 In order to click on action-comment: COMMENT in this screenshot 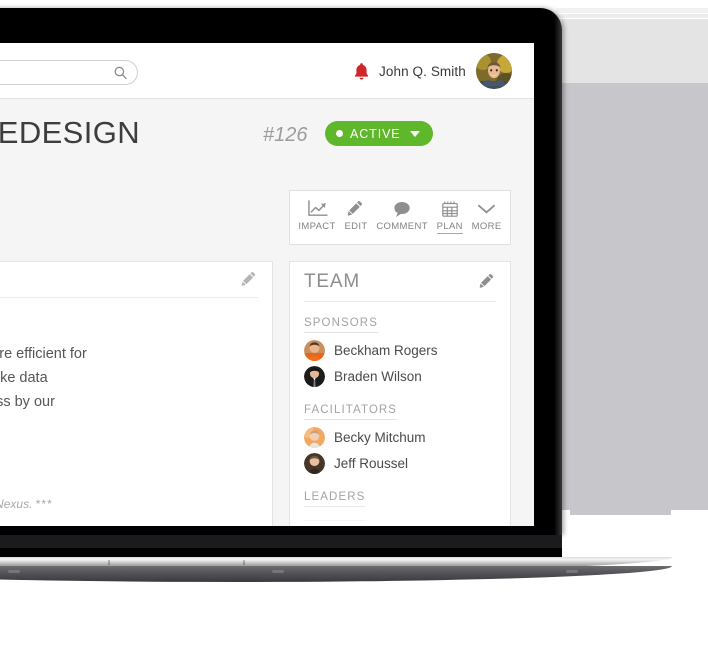, I will do `click(402, 215)`.